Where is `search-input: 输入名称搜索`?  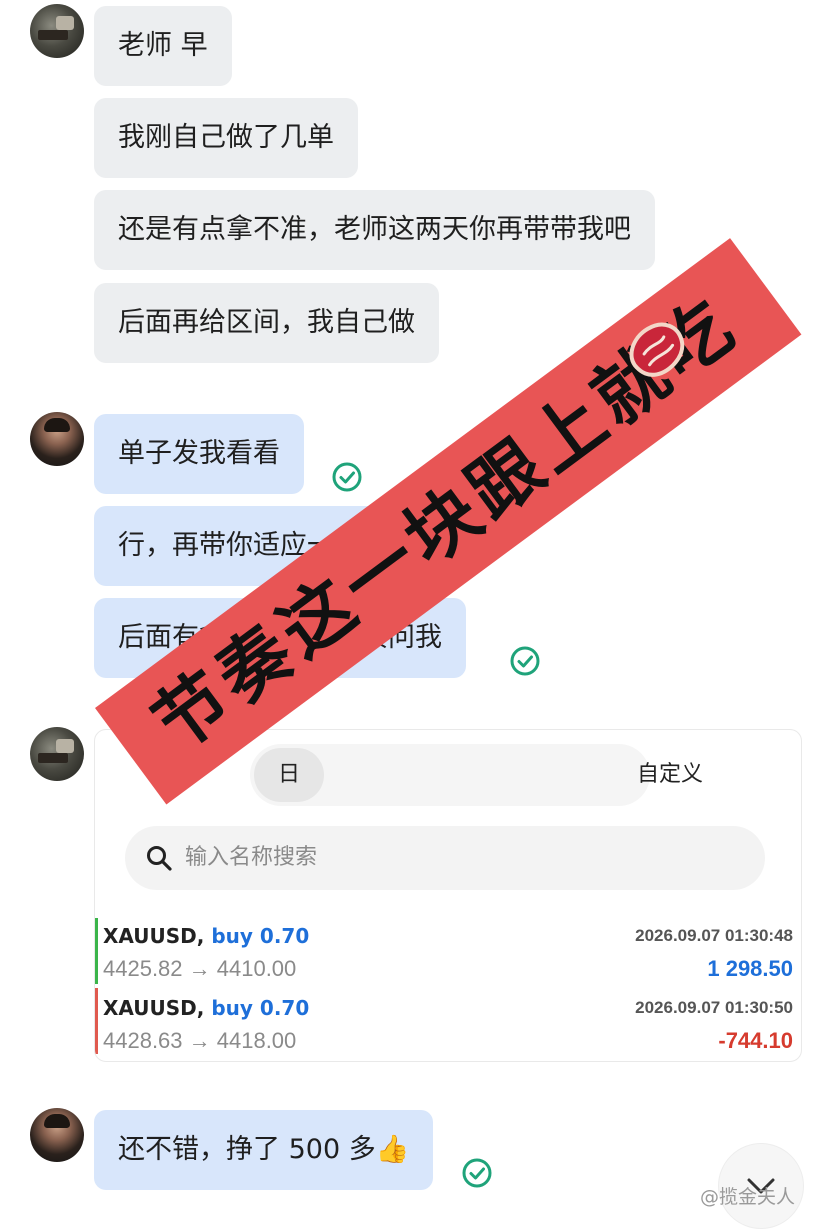 search-input: 输入名称搜索 is located at coordinates (445, 858).